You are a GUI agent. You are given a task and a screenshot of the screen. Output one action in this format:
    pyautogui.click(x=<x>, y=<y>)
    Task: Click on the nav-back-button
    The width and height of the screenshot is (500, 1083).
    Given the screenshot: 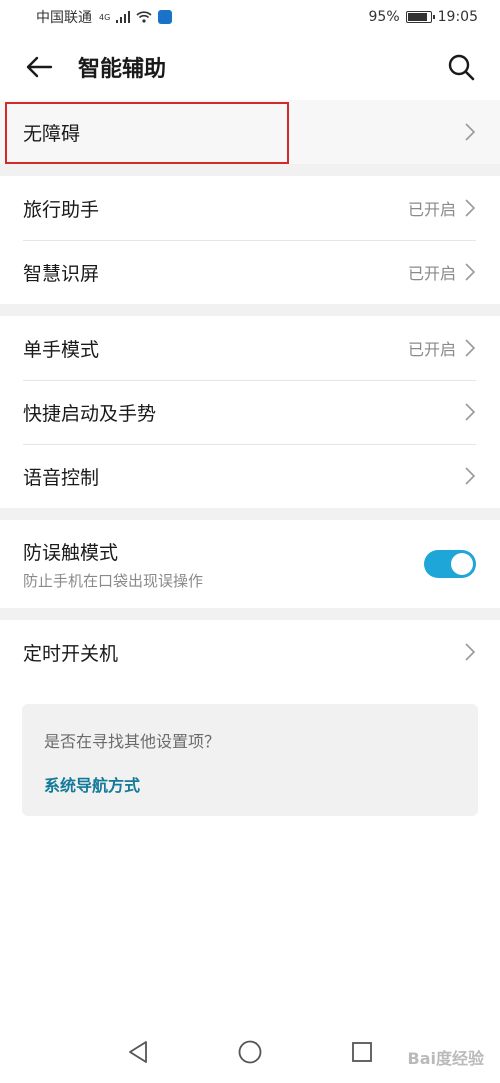 What is the action you would take?
    pyautogui.click(x=138, y=1052)
    